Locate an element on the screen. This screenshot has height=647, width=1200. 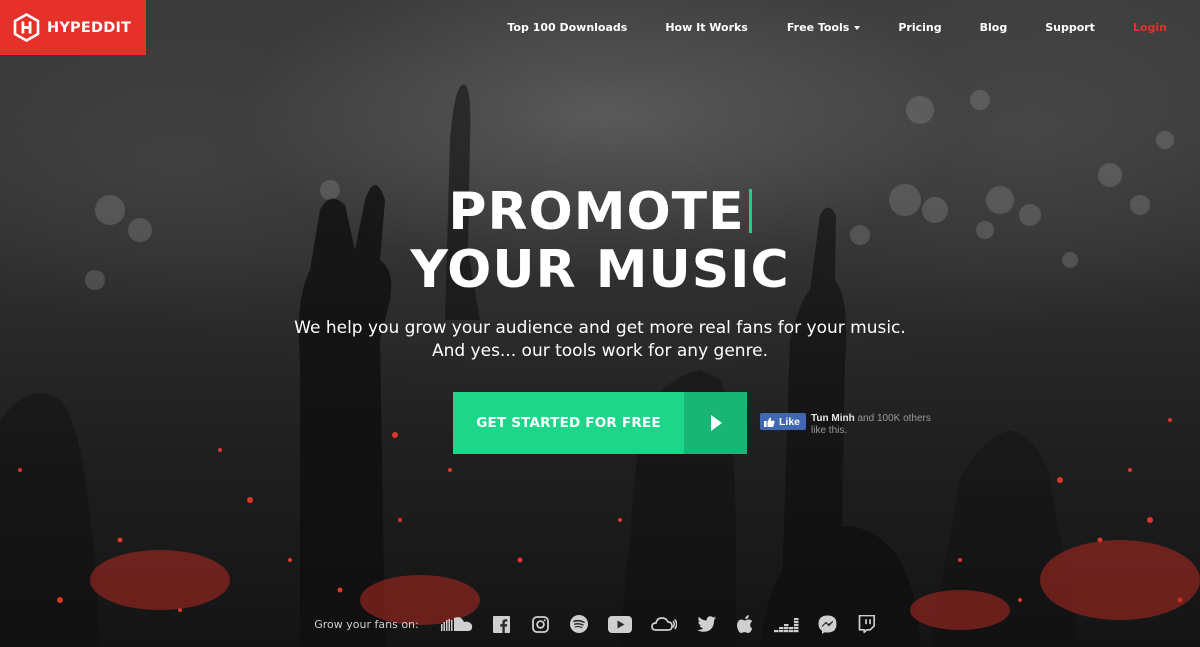
mixcloud-icon is located at coordinates (664, 624).